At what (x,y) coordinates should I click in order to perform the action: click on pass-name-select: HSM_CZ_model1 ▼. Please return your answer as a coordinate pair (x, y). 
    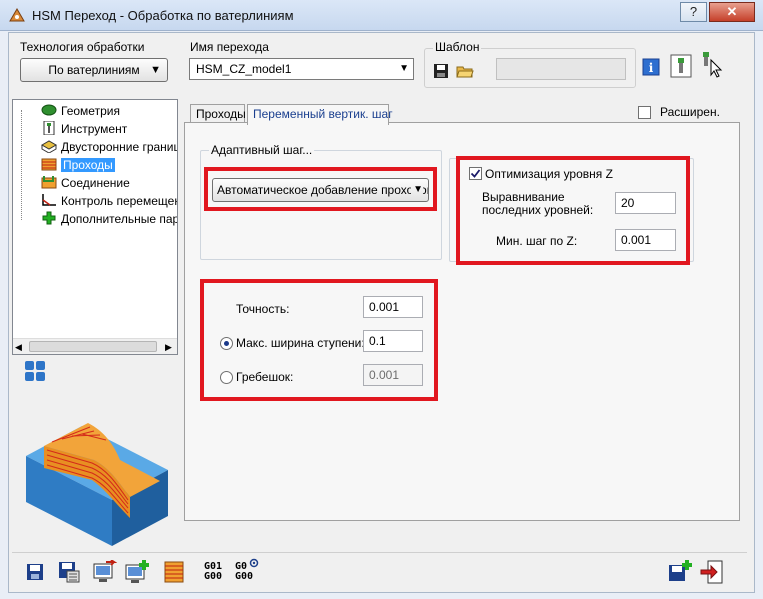
    Looking at the image, I should click on (301, 69).